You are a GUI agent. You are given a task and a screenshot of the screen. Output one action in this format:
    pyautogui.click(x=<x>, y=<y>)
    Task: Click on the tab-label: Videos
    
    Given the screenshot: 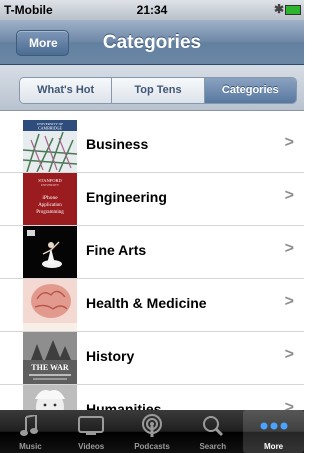 What is the action you would take?
    pyautogui.click(x=91, y=446)
    